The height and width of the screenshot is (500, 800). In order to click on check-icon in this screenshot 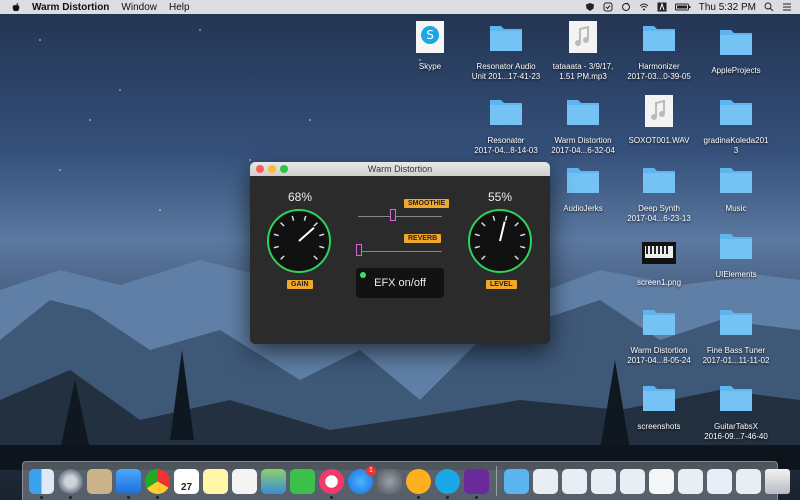, I will do `click(608, 7)`.